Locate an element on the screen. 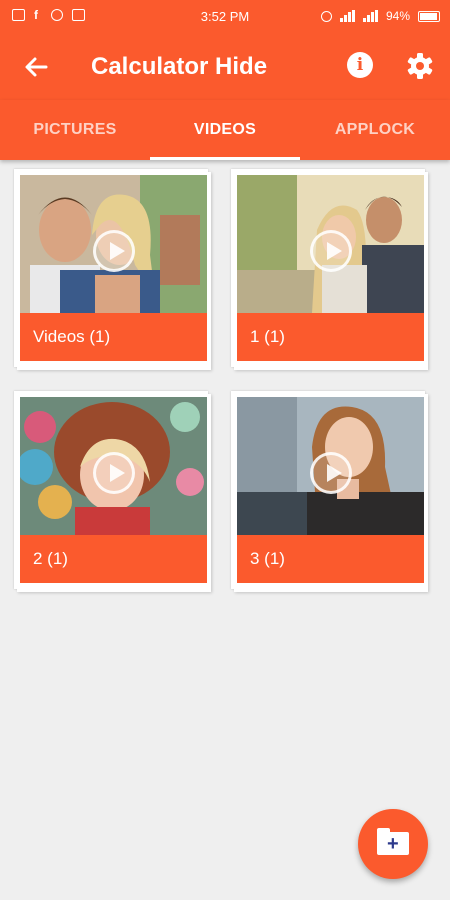 This screenshot has height=900, width=450. folder-label: 1 (1) is located at coordinates (330, 337).